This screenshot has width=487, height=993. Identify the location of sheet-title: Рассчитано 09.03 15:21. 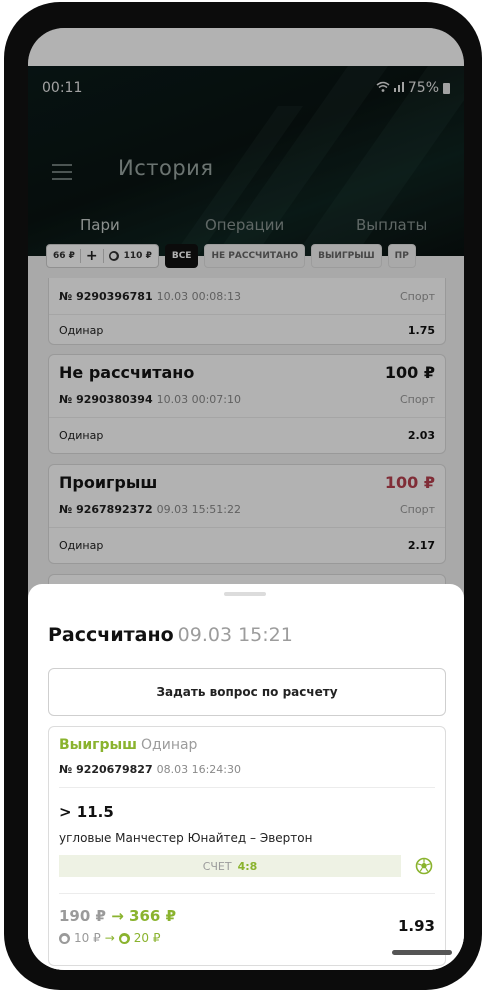
(170, 635).